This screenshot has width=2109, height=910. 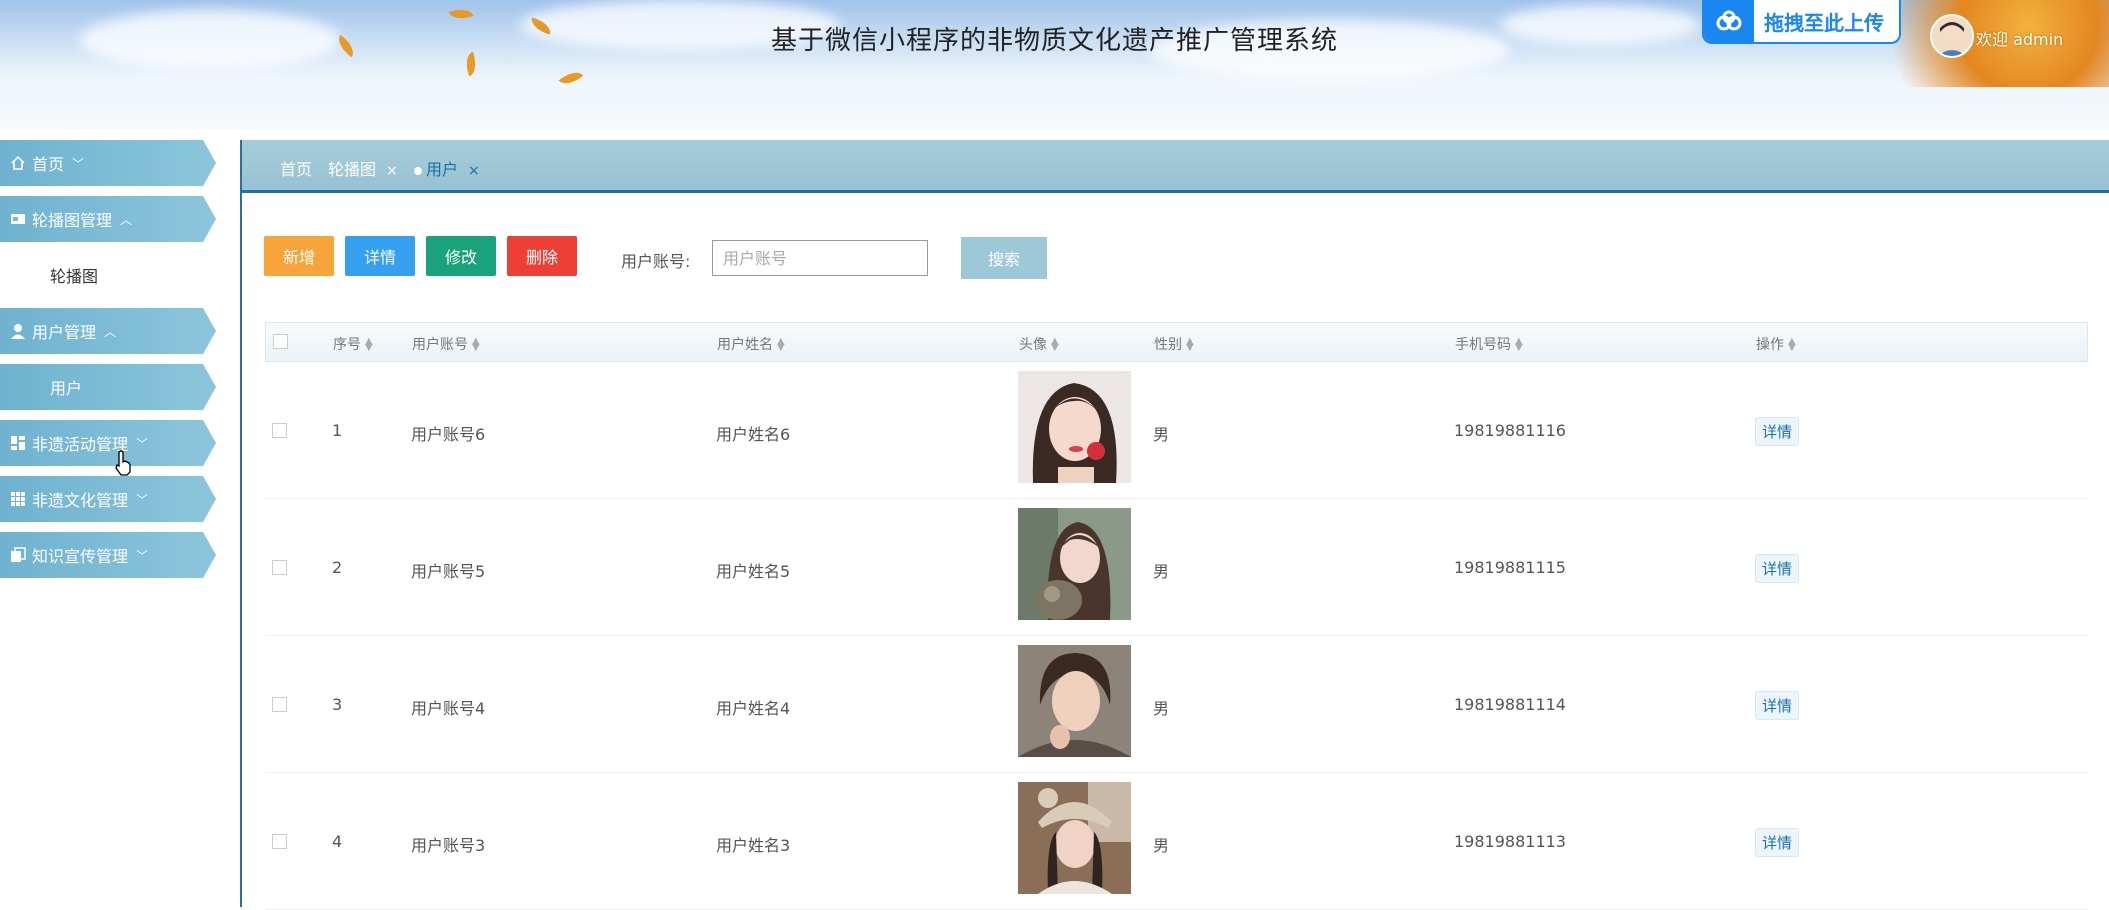 I want to click on row-index: 1, so click(x=337, y=430).